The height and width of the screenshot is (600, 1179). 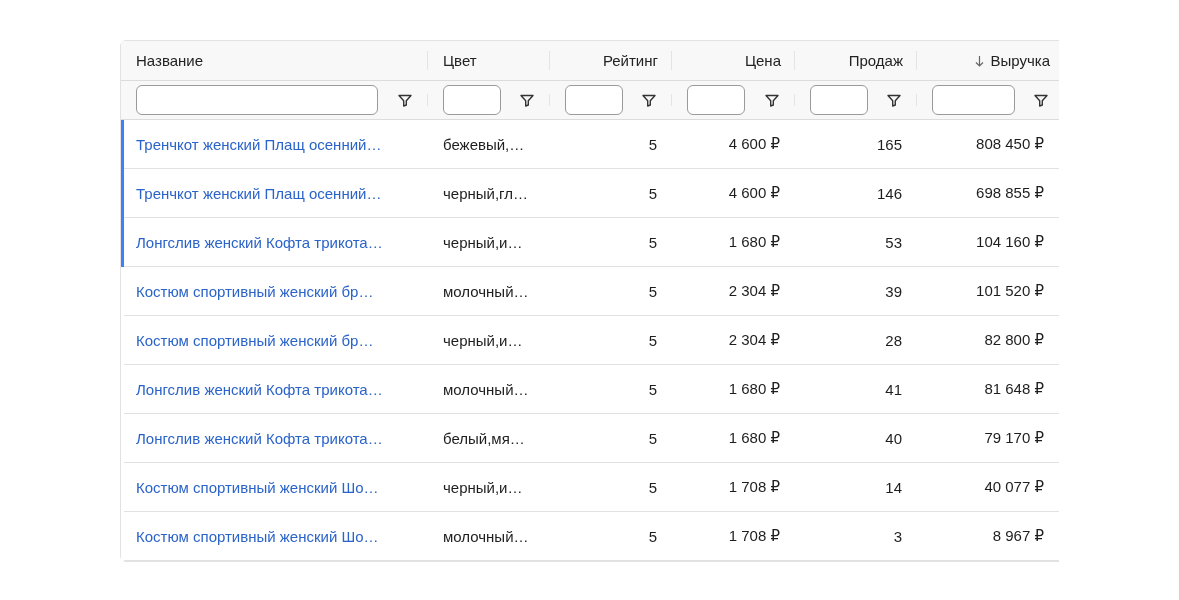 What do you see at coordinates (1014, 389) in the screenshot?
I see `table-cell: 81 648 ₽` at bounding box center [1014, 389].